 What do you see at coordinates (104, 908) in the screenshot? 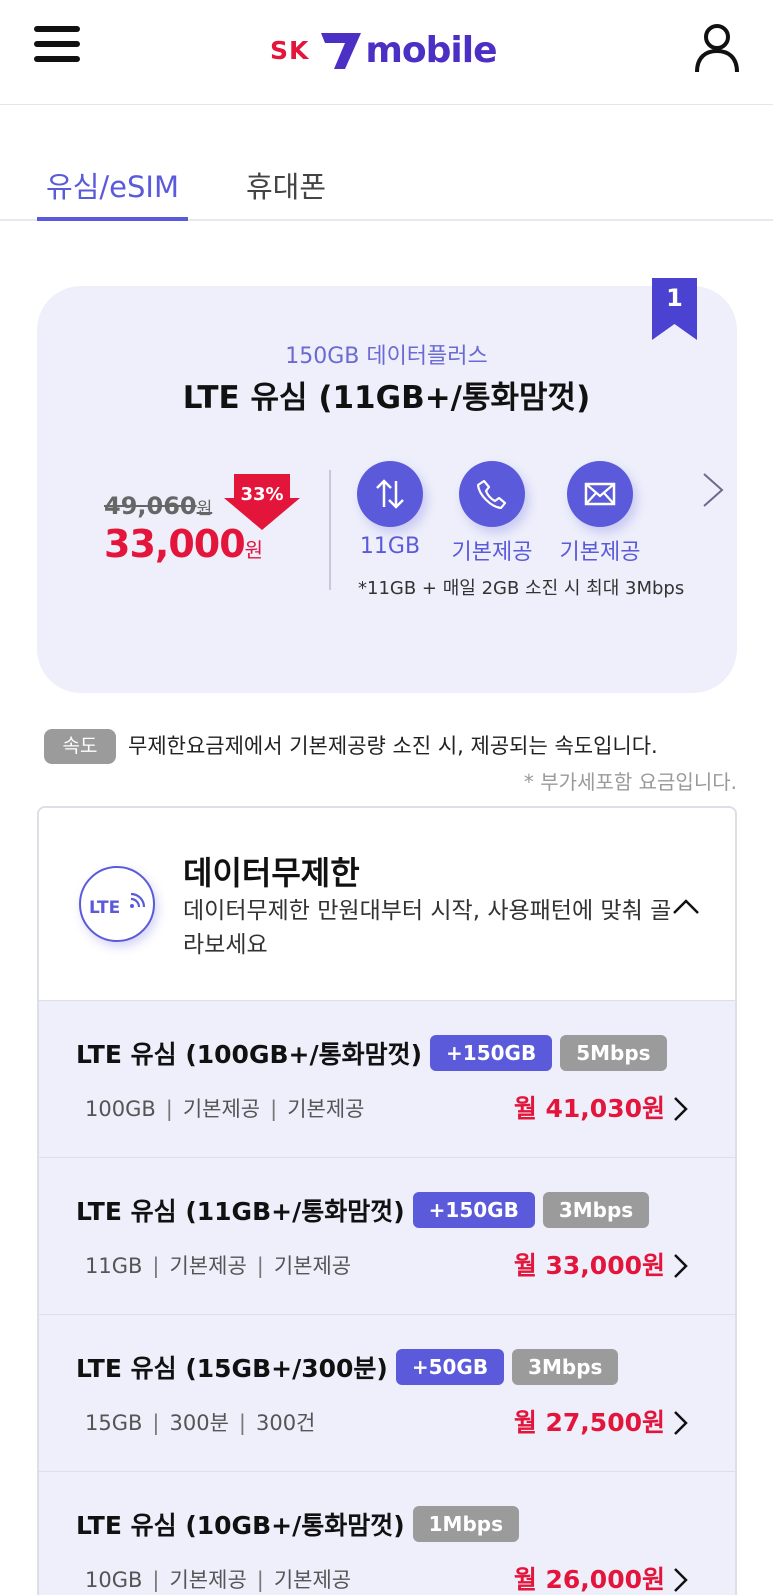
I see `lte-icon-text: LTE` at bounding box center [104, 908].